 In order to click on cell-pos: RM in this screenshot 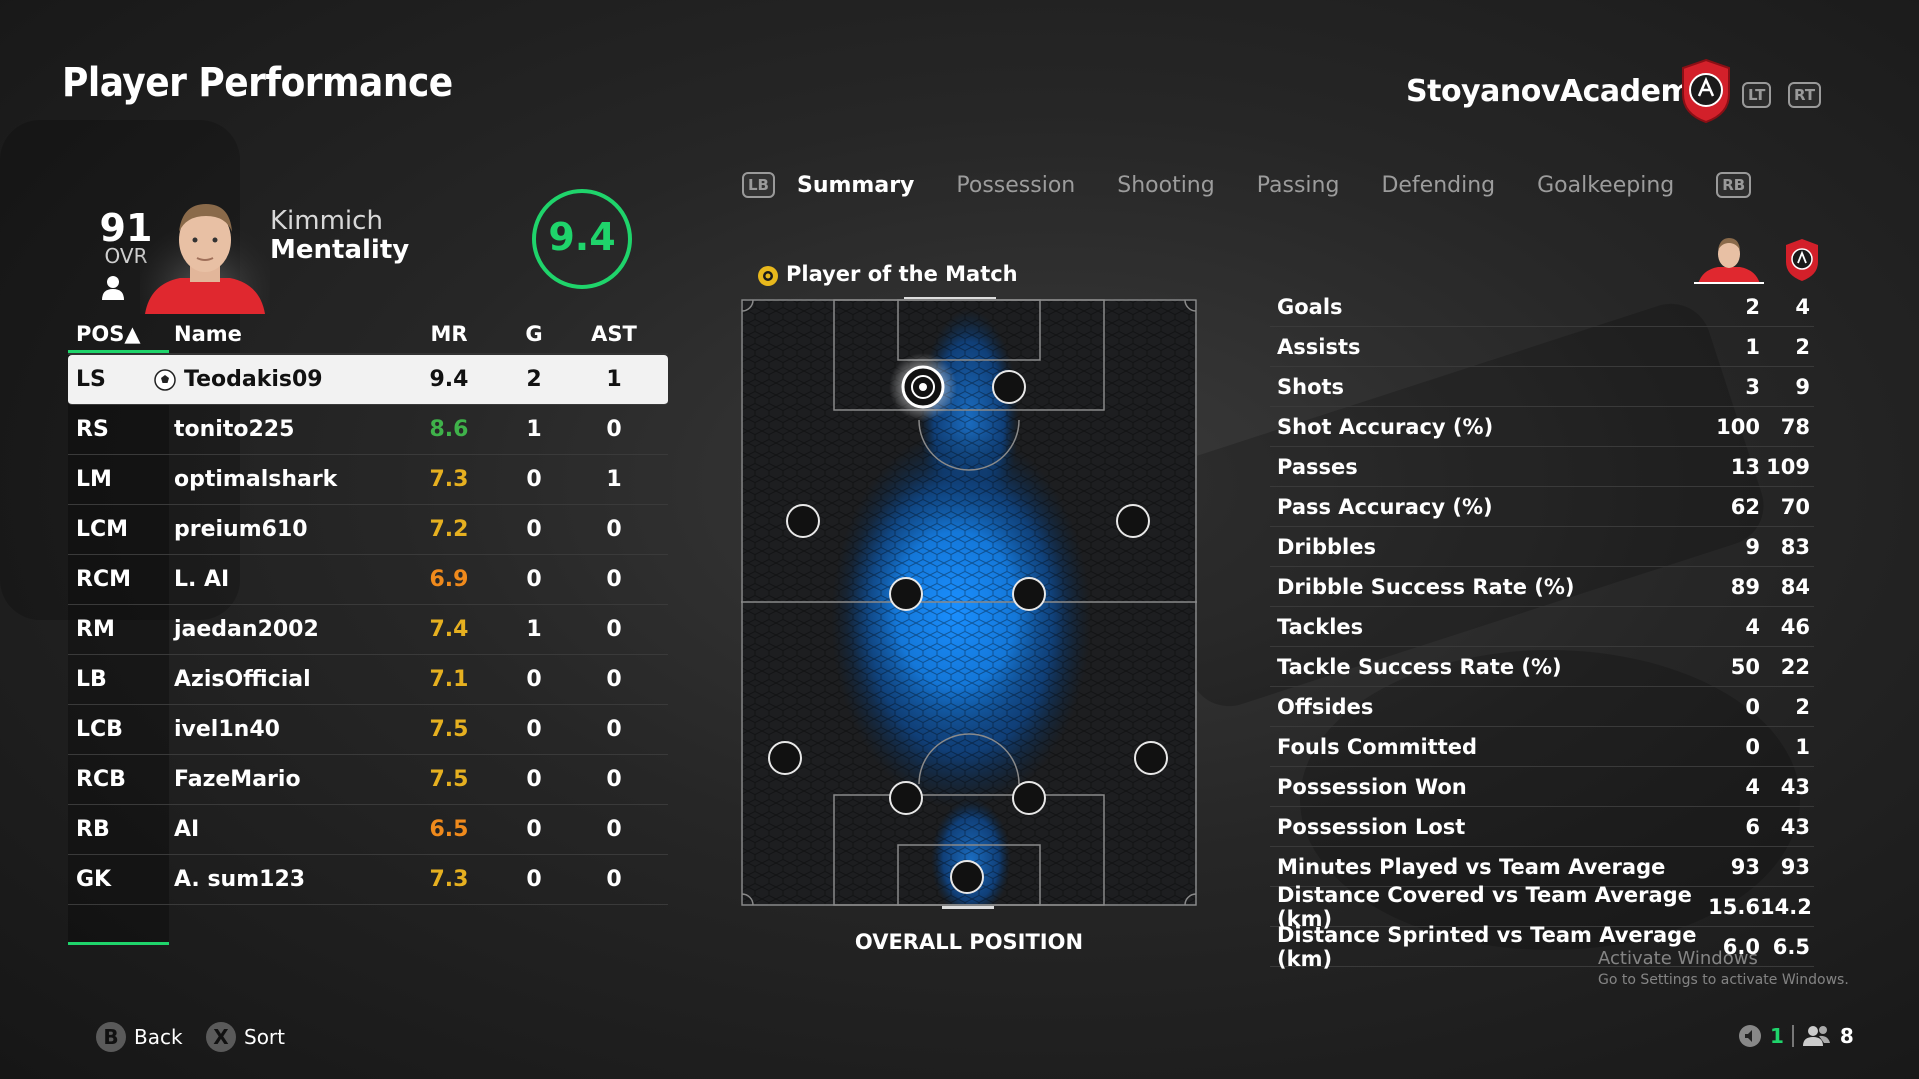, I will do `click(95, 629)`.